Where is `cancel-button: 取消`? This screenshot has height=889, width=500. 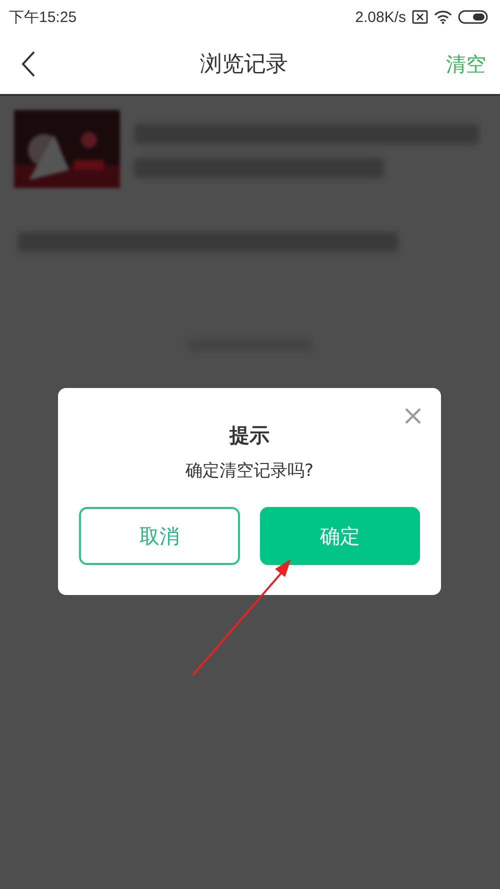
cancel-button: 取消 is located at coordinates (159, 536).